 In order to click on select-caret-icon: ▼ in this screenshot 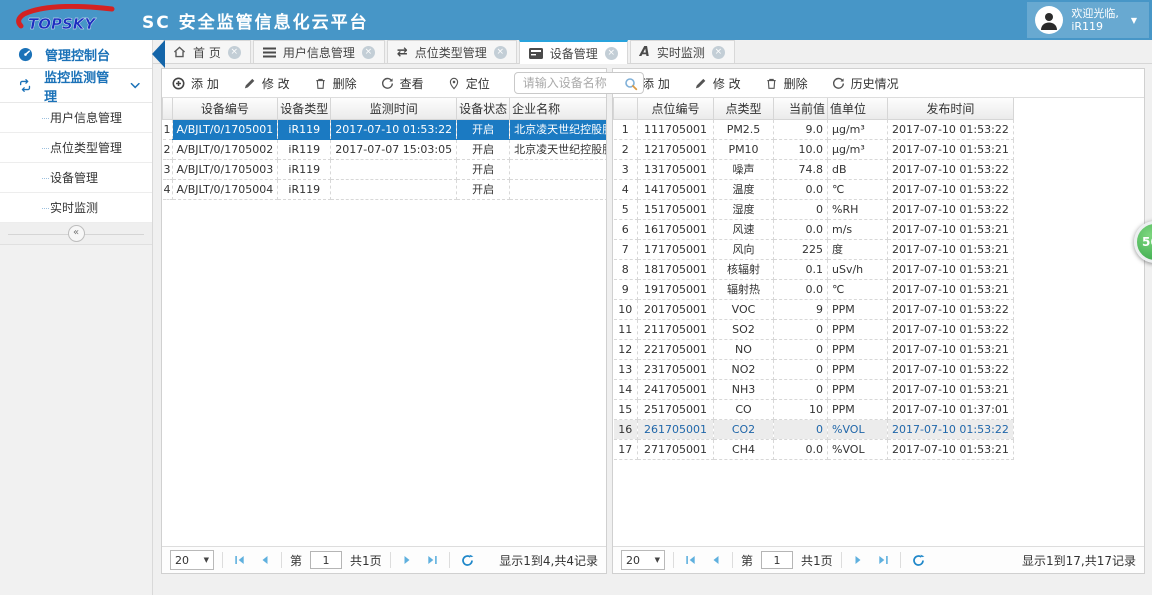, I will do `click(657, 560)`.